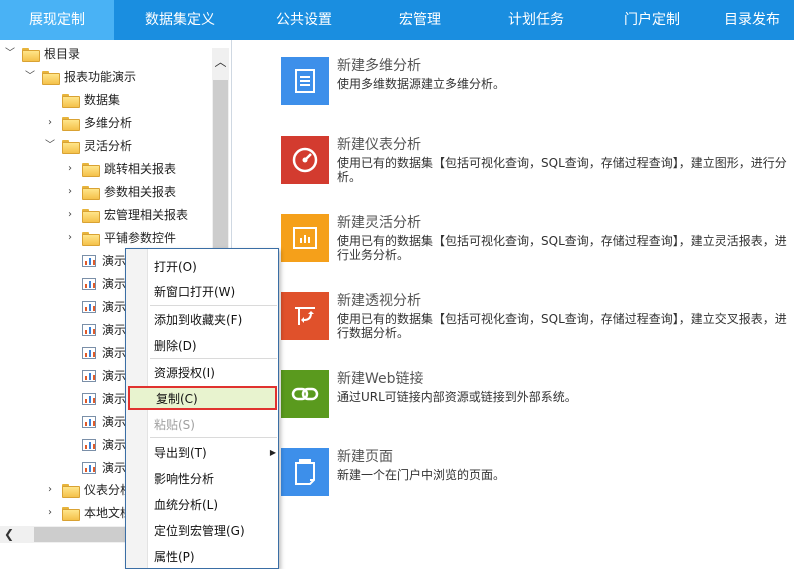 This screenshot has width=794, height=569. What do you see at coordinates (57, 20) in the screenshot?
I see `tab-display-custom: 展现定制` at bounding box center [57, 20].